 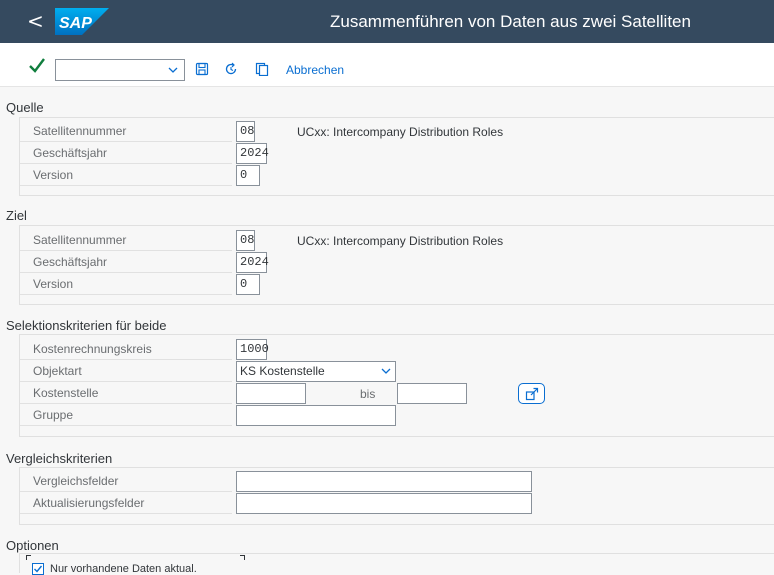 What do you see at coordinates (126, 240) in the screenshot?
I see `target-satellite-label: Satellitennummer` at bounding box center [126, 240].